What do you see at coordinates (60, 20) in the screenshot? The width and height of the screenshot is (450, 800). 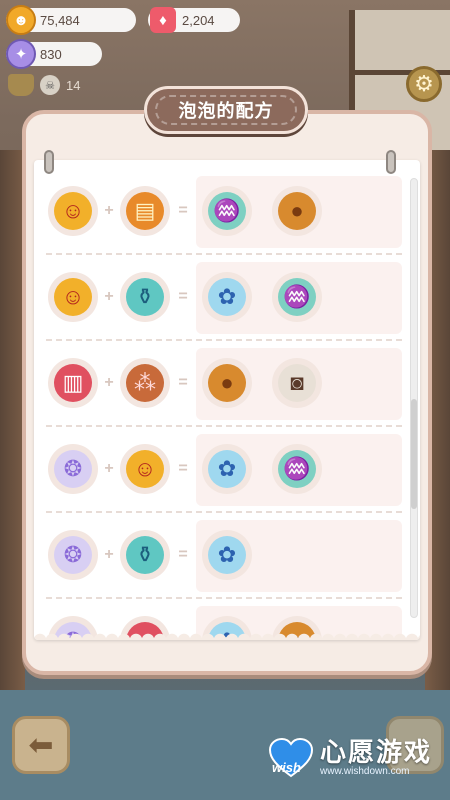 I see `coins-value: 75,484` at bounding box center [60, 20].